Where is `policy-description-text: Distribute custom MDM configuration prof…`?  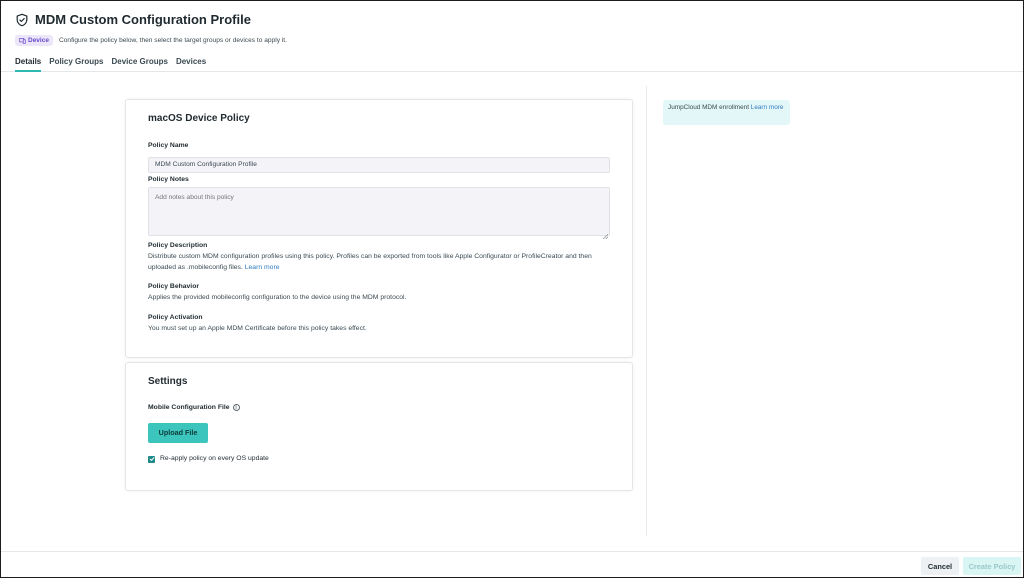 policy-description-text: Distribute custom MDM configuration prof… is located at coordinates (380, 262).